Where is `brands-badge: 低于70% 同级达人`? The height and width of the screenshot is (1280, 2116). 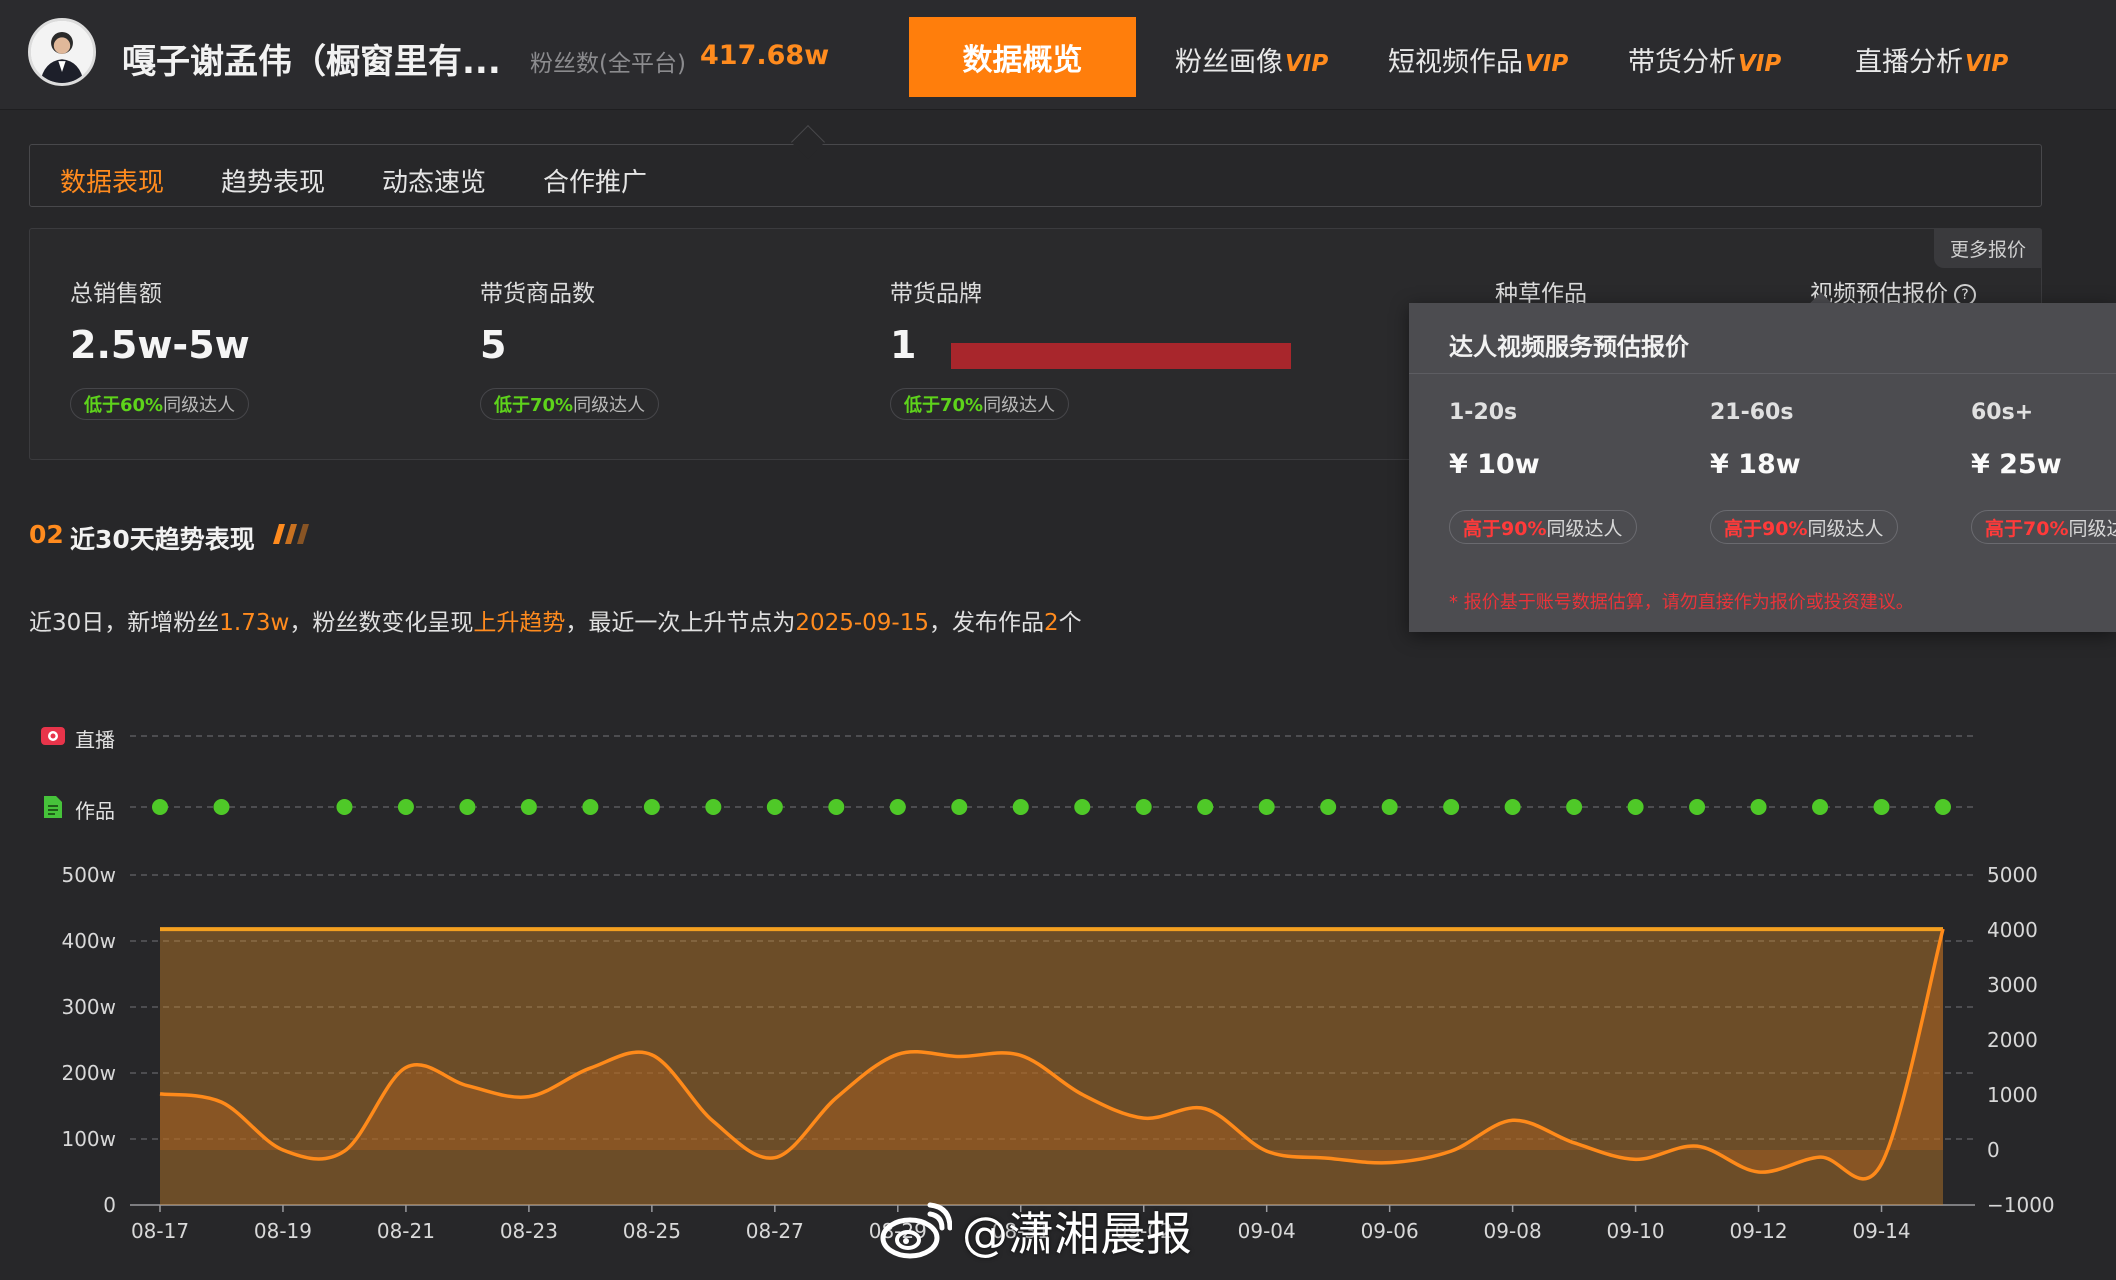 brands-badge: 低于70% 同级达人 is located at coordinates (980, 404).